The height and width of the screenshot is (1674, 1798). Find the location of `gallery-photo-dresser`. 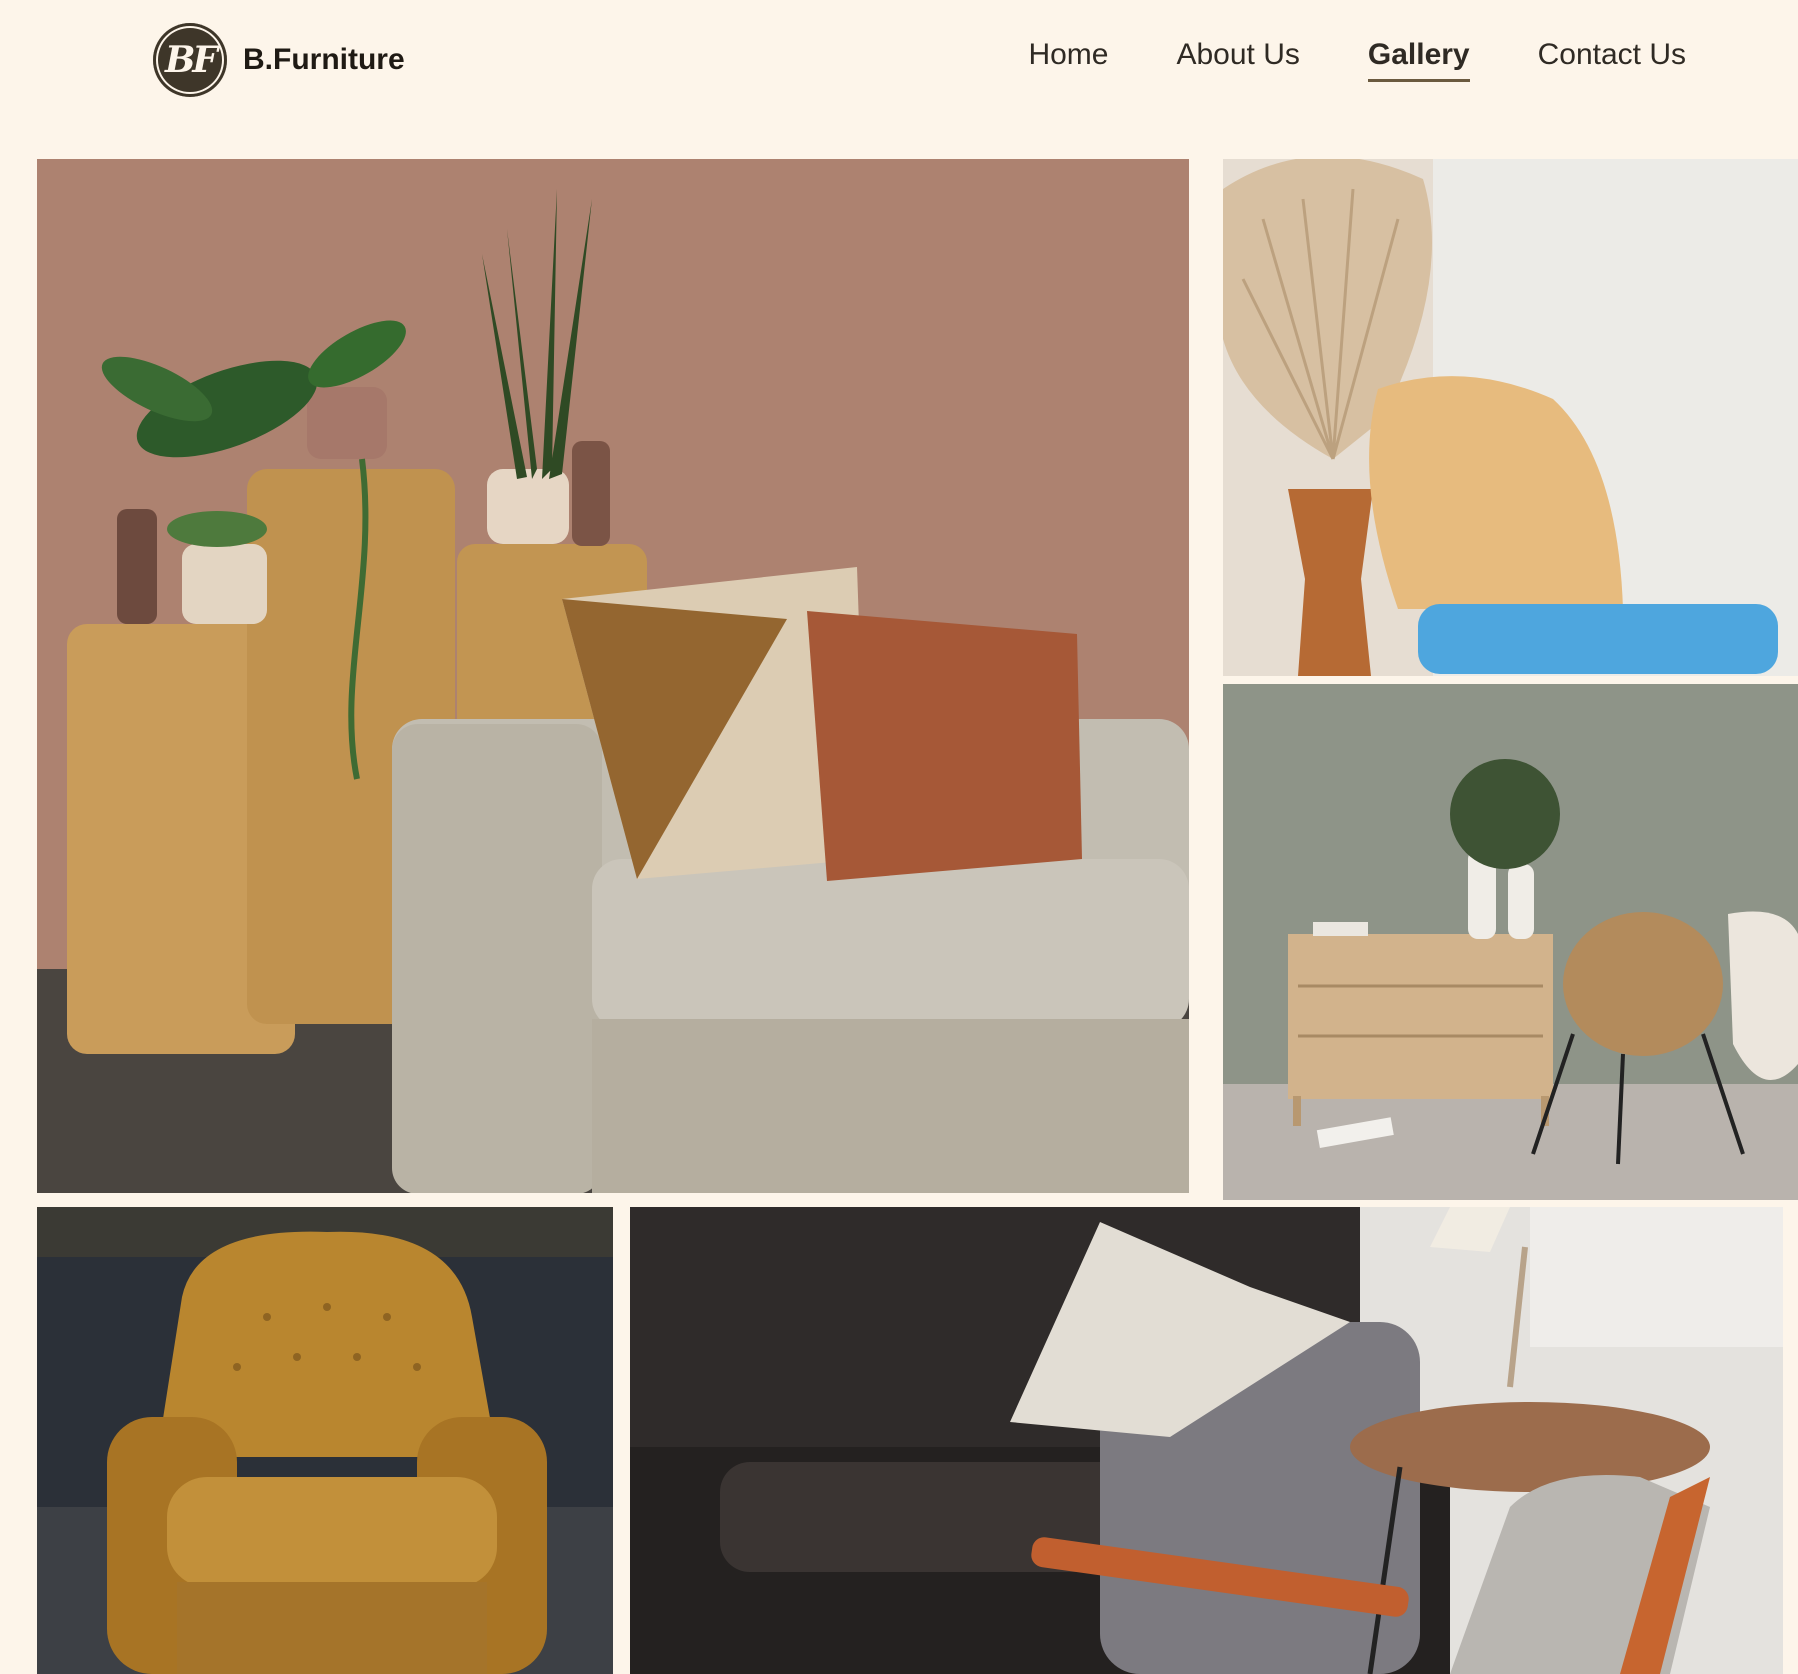

gallery-photo-dresser is located at coordinates (1510, 942).